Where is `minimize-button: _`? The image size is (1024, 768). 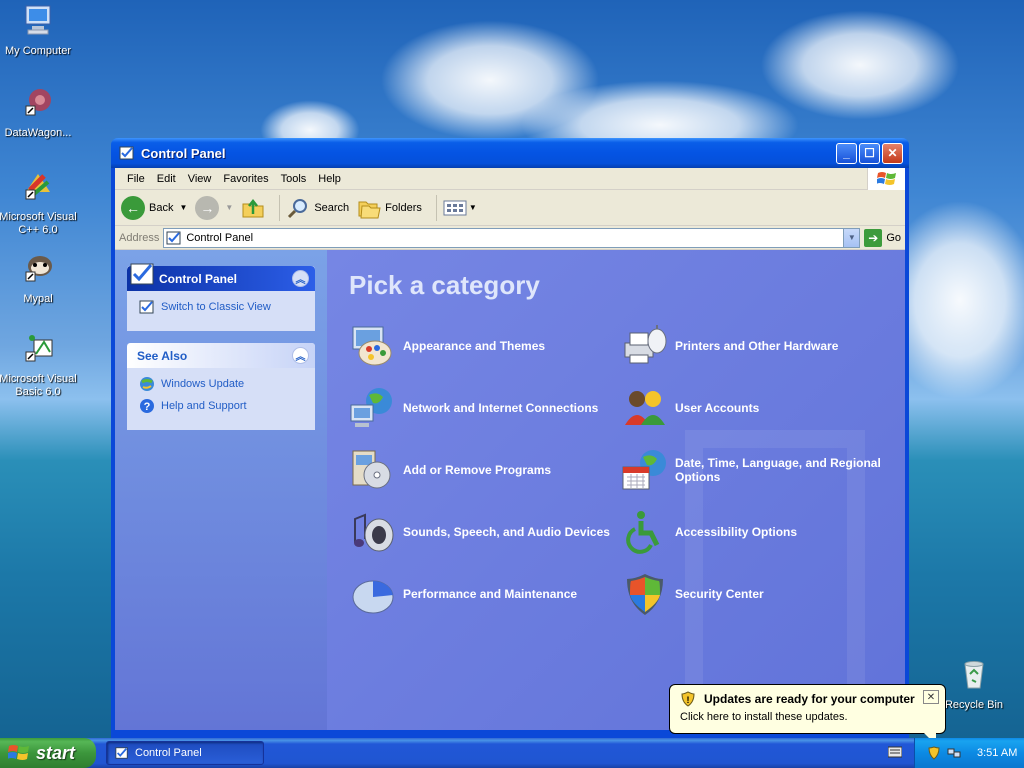
minimize-button: _ is located at coordinates (846, 153).